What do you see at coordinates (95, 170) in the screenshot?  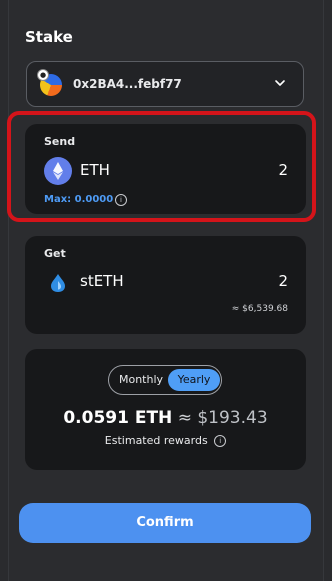 I see `send-asset: ETH` at bounding box center [95, 170].